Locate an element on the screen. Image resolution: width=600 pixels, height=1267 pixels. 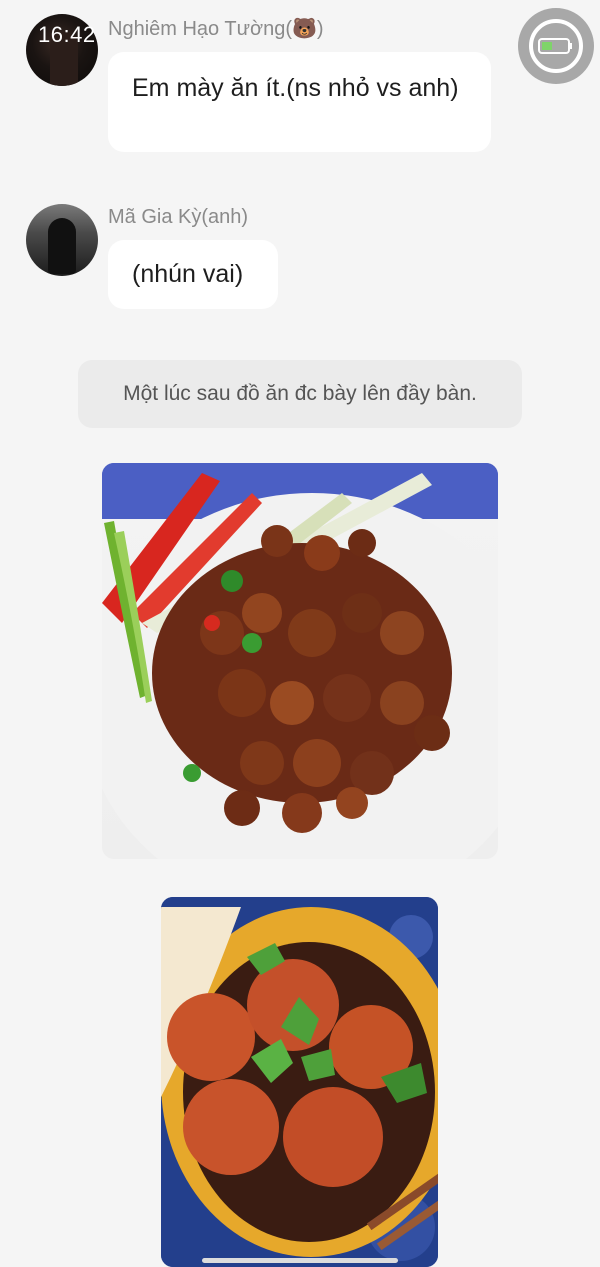
sender-name: Nghiêm Hạo Tường(🐻) is located at coordinates (216, 29).